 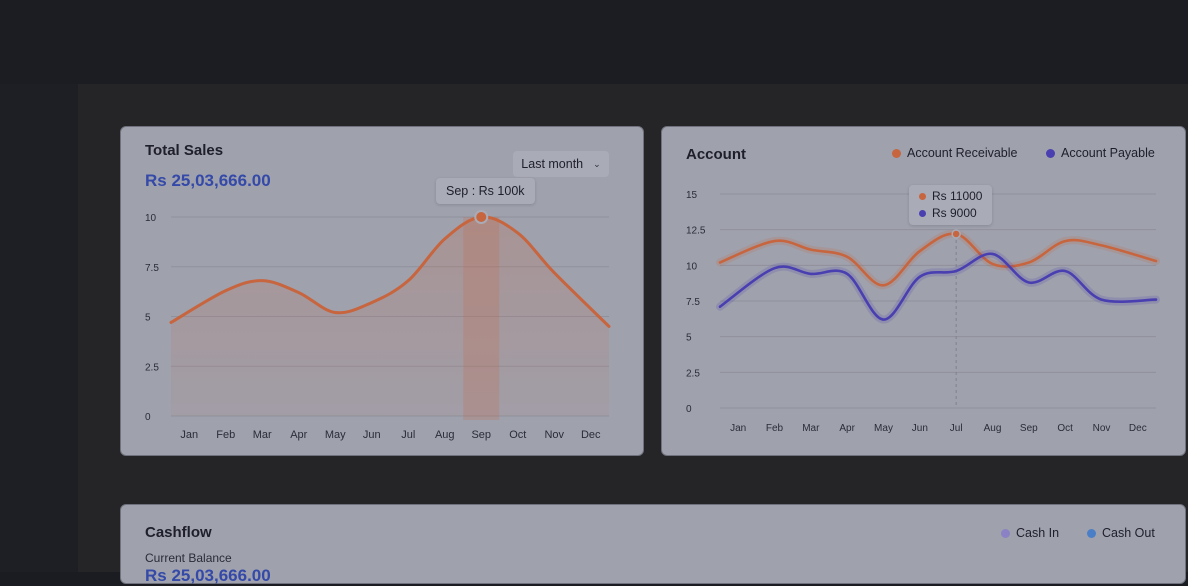 I want to click on account-tooltip: Rs 11000 Rs 9000, so click(x=951, y=205).